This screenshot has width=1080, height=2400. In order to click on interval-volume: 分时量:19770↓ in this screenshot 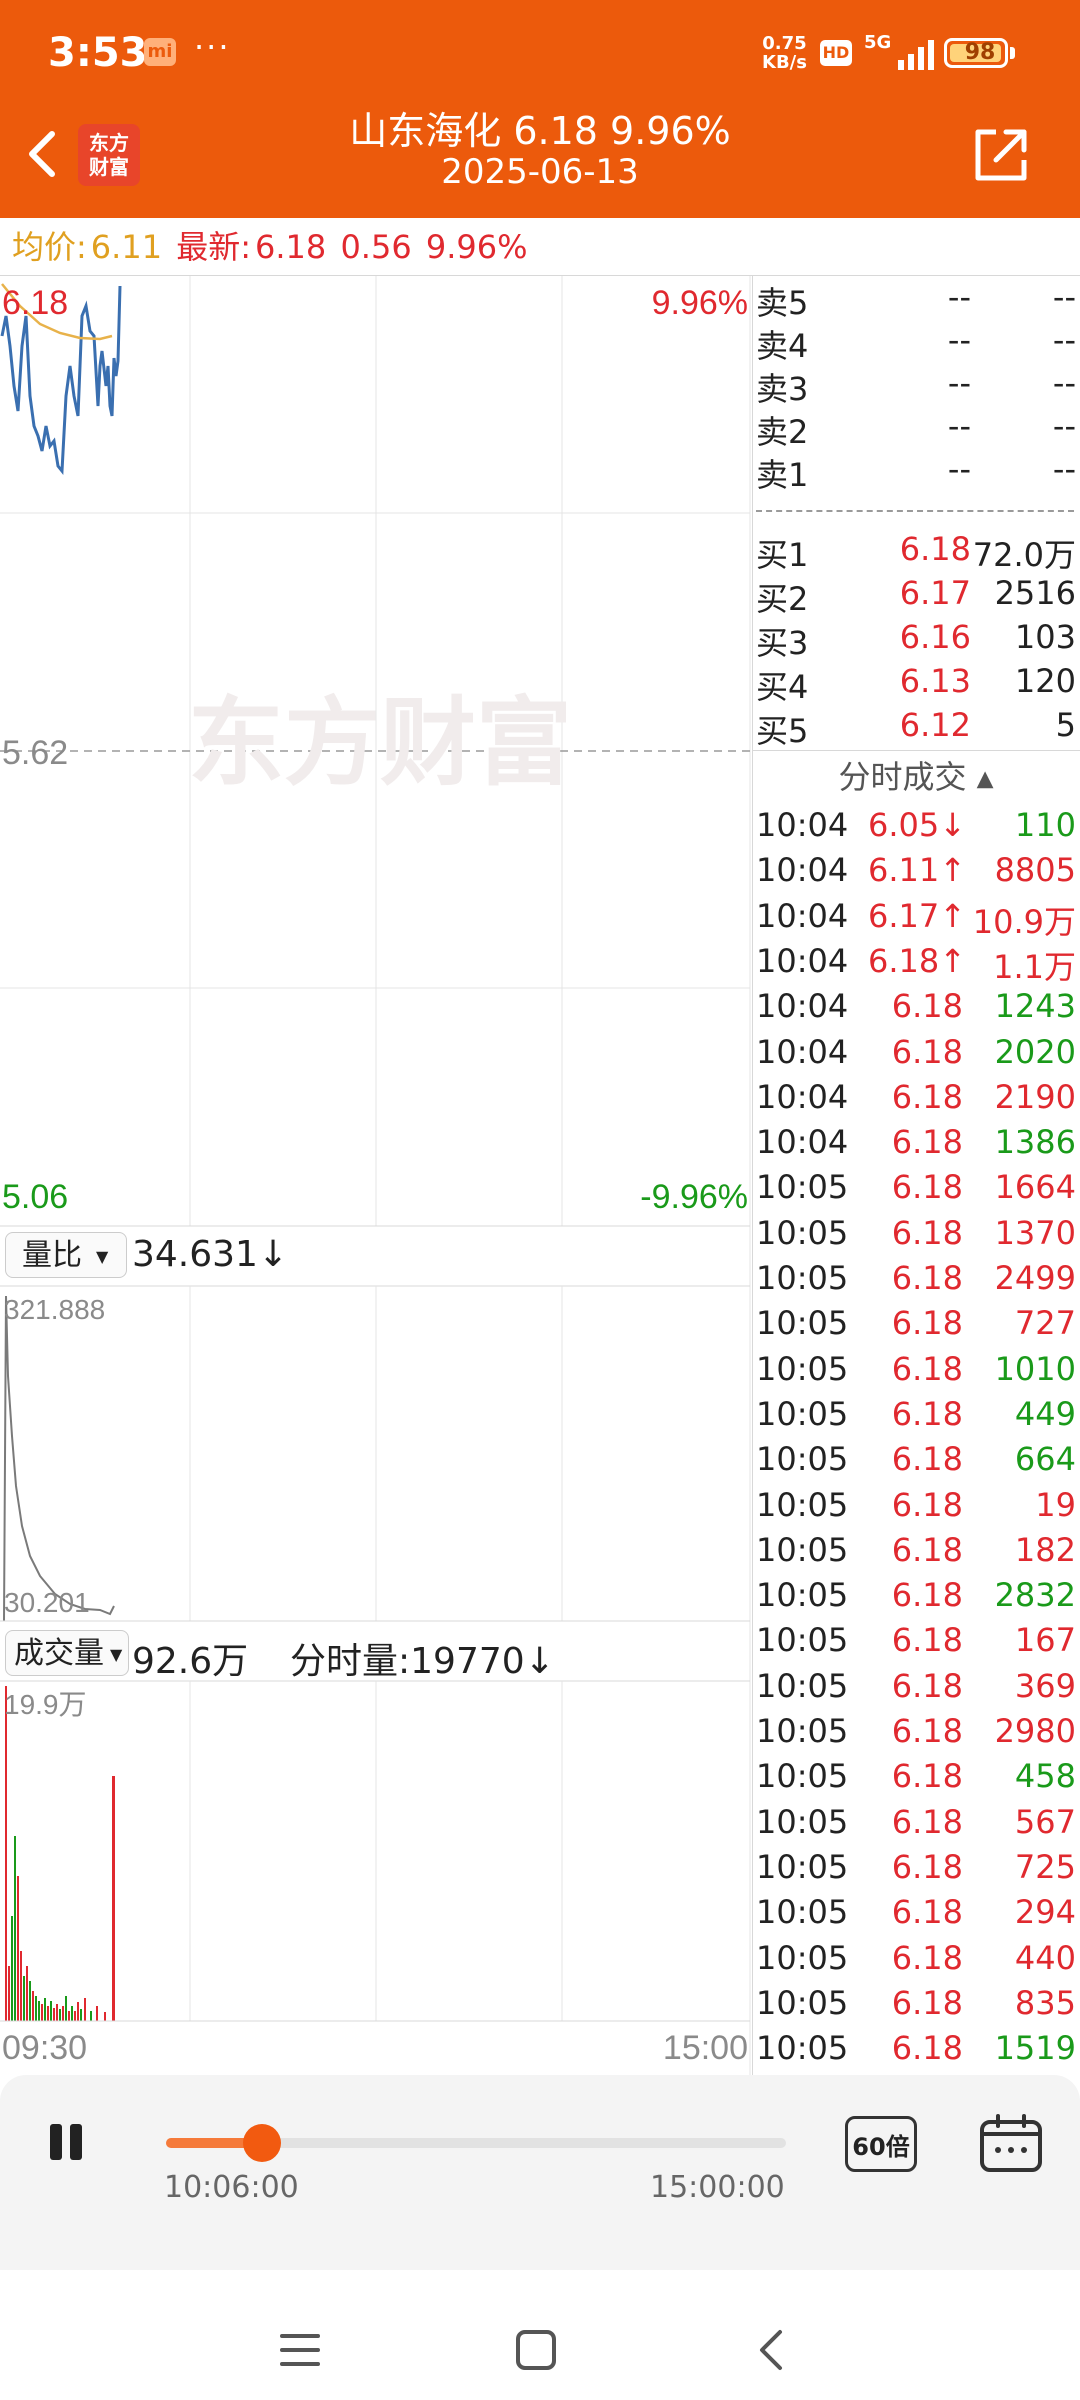, I will do `click(422, 1661)`.